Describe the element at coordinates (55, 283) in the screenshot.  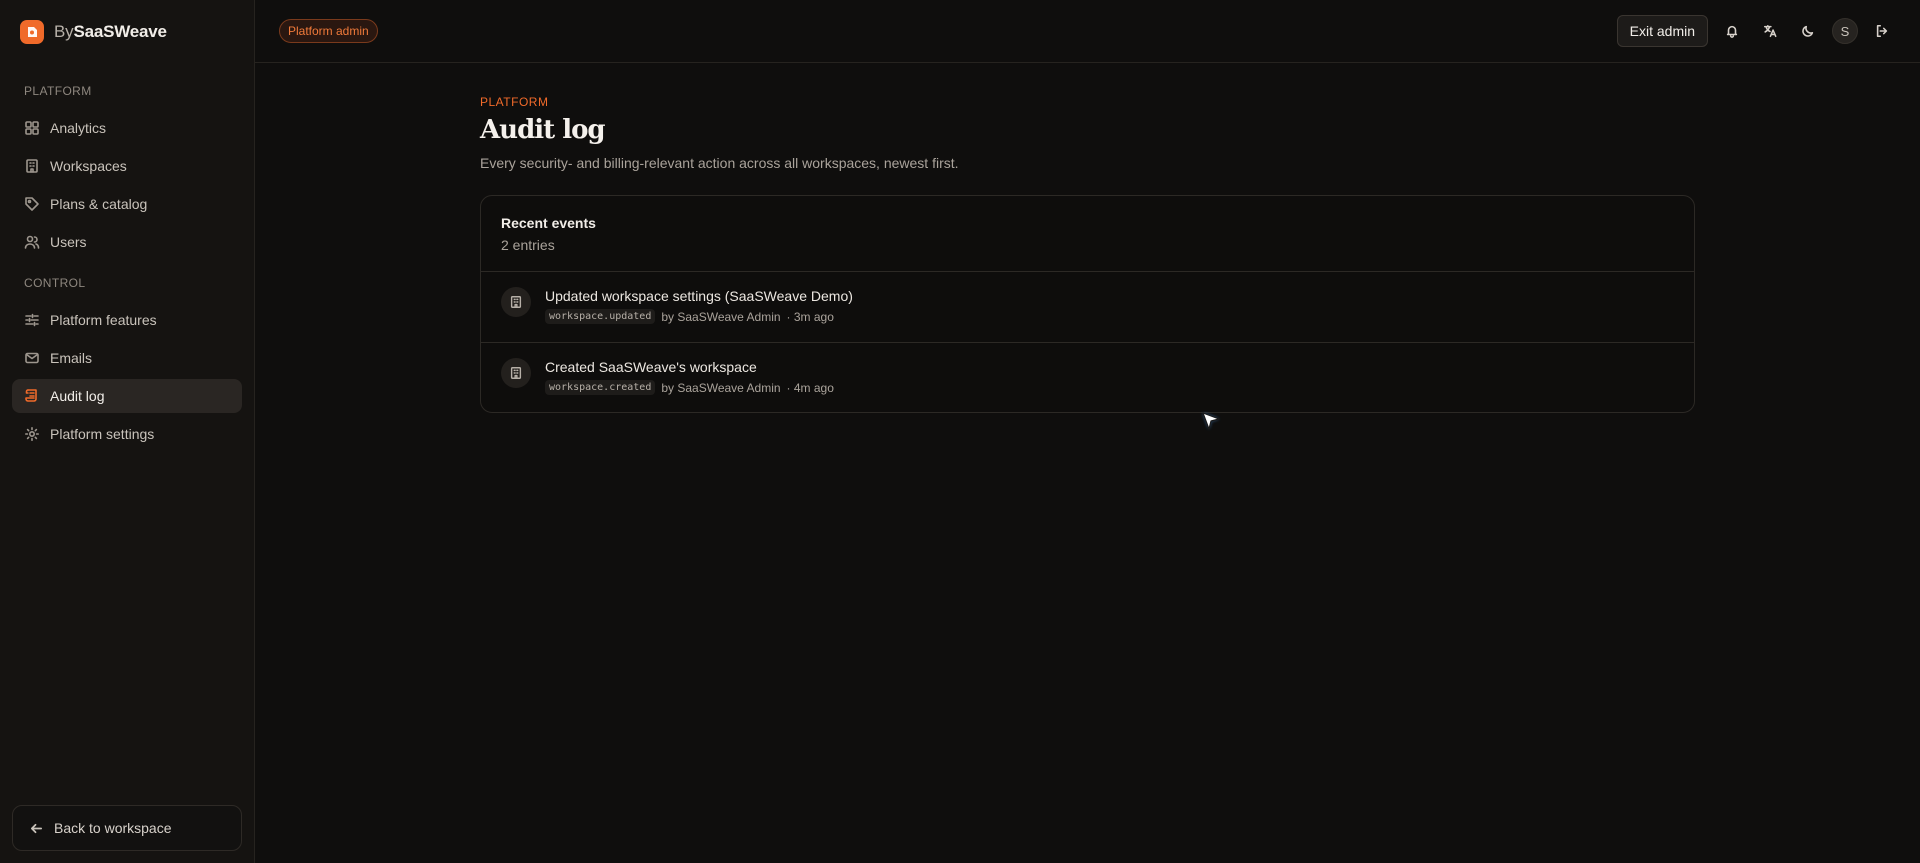
I see `nav-heading-control: CONTROL` at that location.